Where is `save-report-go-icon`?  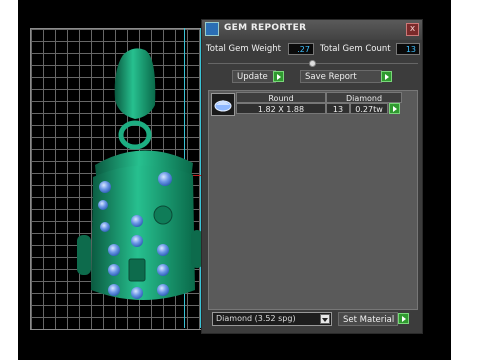 save-report-go-icon is located at coordinates (386, 76).